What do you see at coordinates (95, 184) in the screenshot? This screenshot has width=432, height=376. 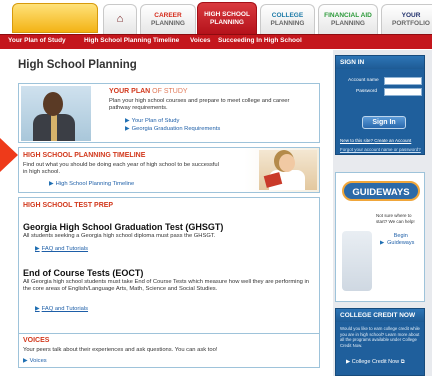 I see `link-label: High School Planning Timeline` at bounding box center [95, 184].